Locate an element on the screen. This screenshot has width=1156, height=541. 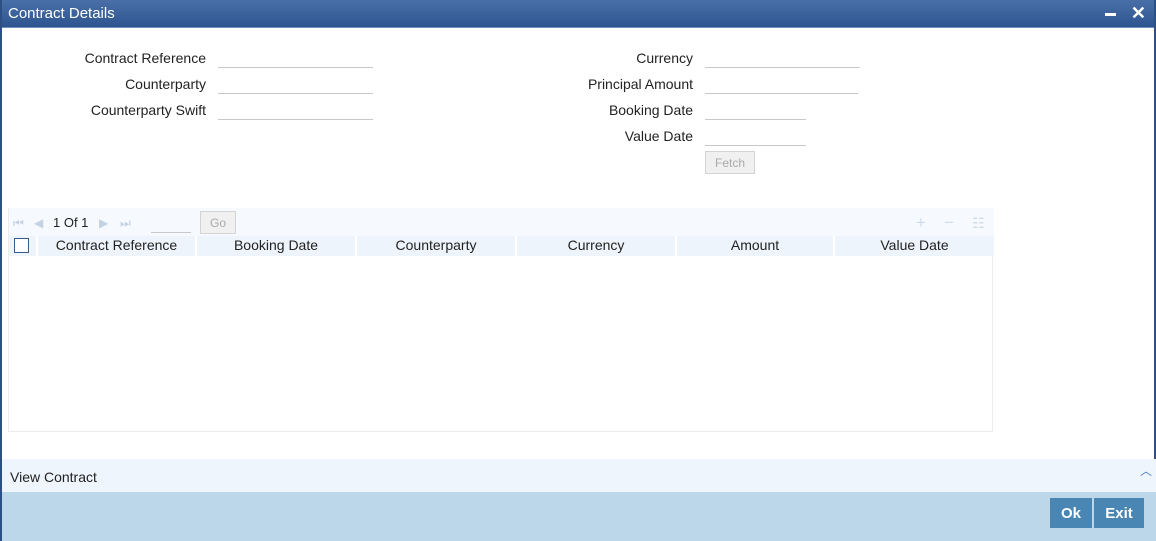
column-header-contract-reference: Contract Reference is located at coordinates (117, 246).